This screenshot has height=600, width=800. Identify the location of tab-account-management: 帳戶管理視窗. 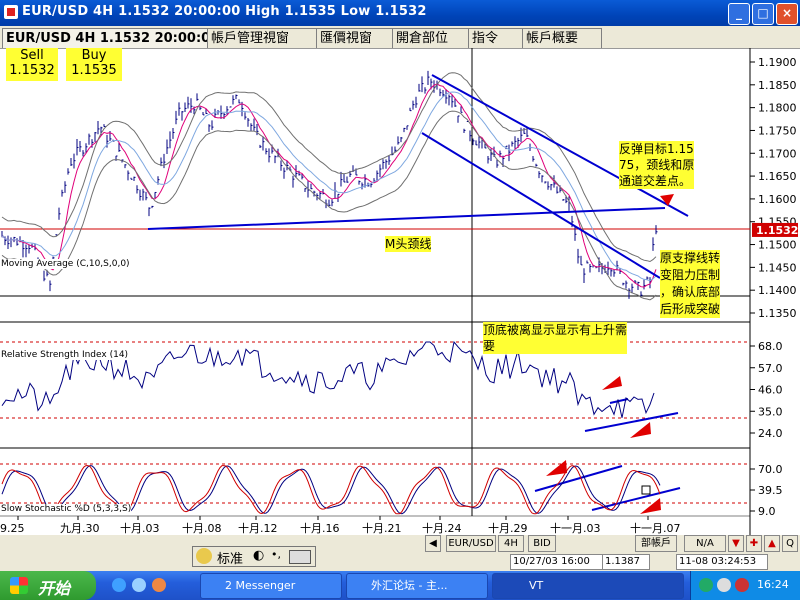
(263, 38).